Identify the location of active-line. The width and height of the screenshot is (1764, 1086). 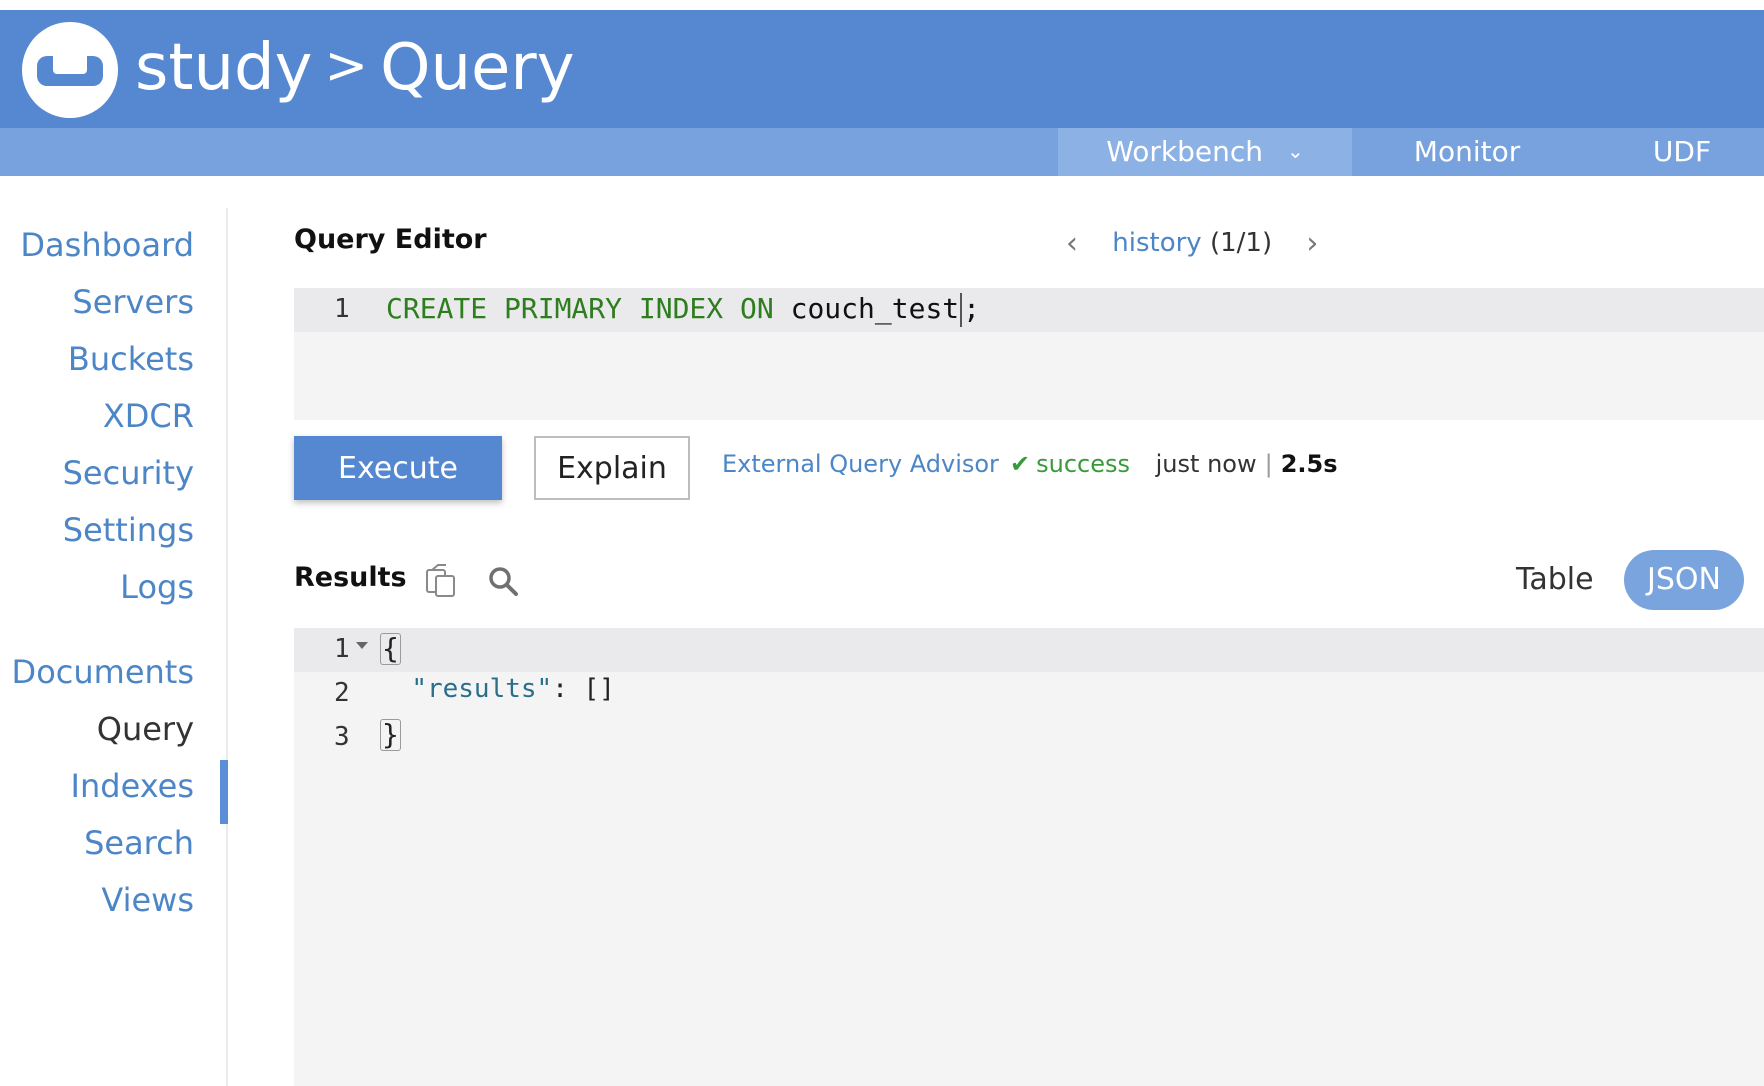
(1029, 650).